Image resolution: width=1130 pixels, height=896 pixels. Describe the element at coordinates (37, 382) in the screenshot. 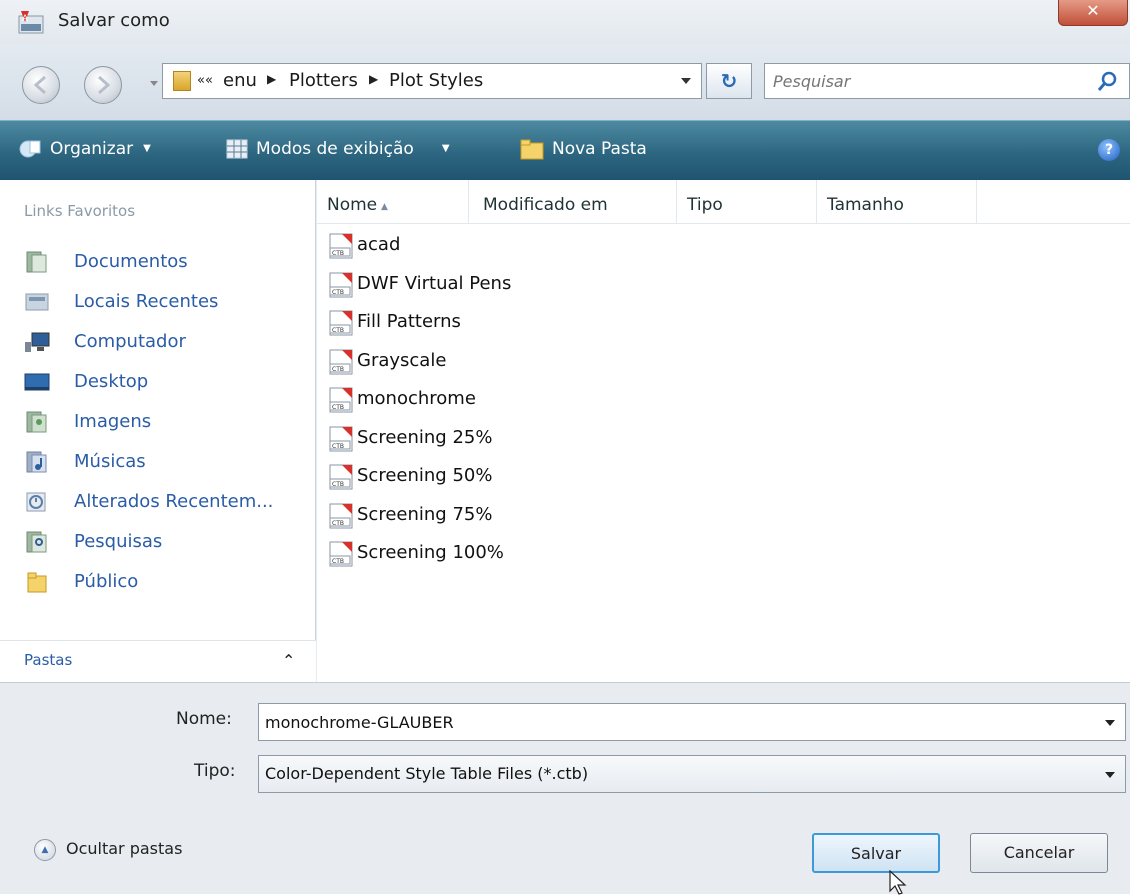

I see `desktop-icon` at that location.